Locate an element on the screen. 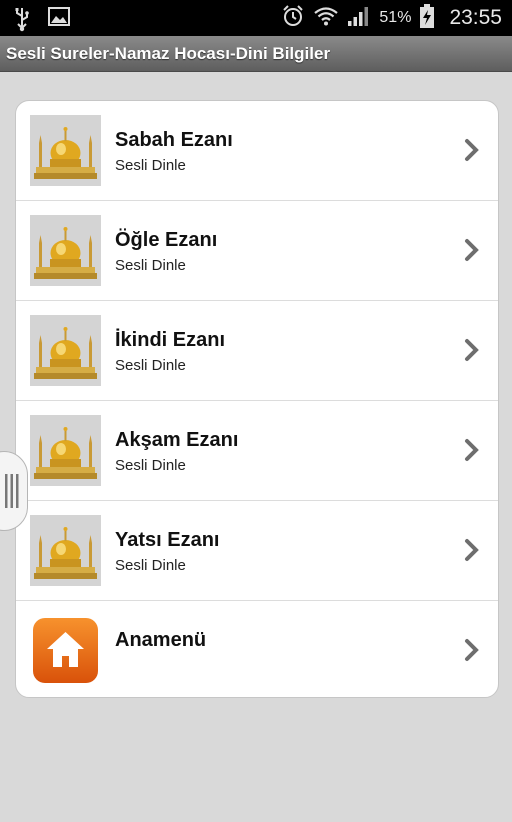 The image size is (512, 822). side-drawer-handle is located at coordinates (14, 491).